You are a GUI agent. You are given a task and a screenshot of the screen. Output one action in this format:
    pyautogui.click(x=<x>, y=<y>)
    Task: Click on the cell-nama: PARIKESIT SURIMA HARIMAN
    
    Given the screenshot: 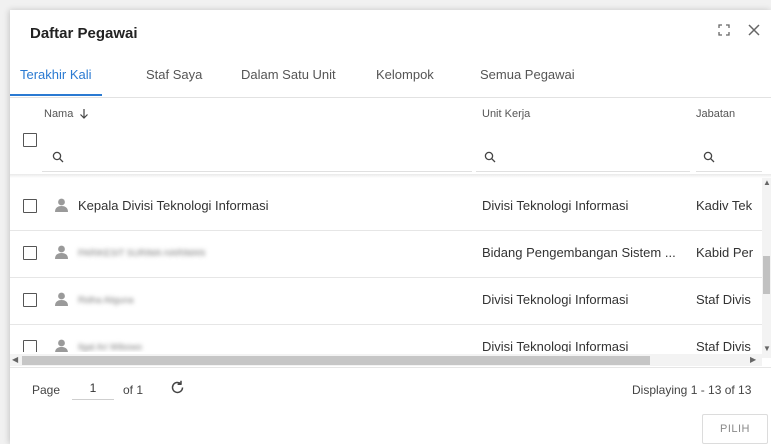 What is the action you would take?
    pyautogui.click(x=142, y=253)
    